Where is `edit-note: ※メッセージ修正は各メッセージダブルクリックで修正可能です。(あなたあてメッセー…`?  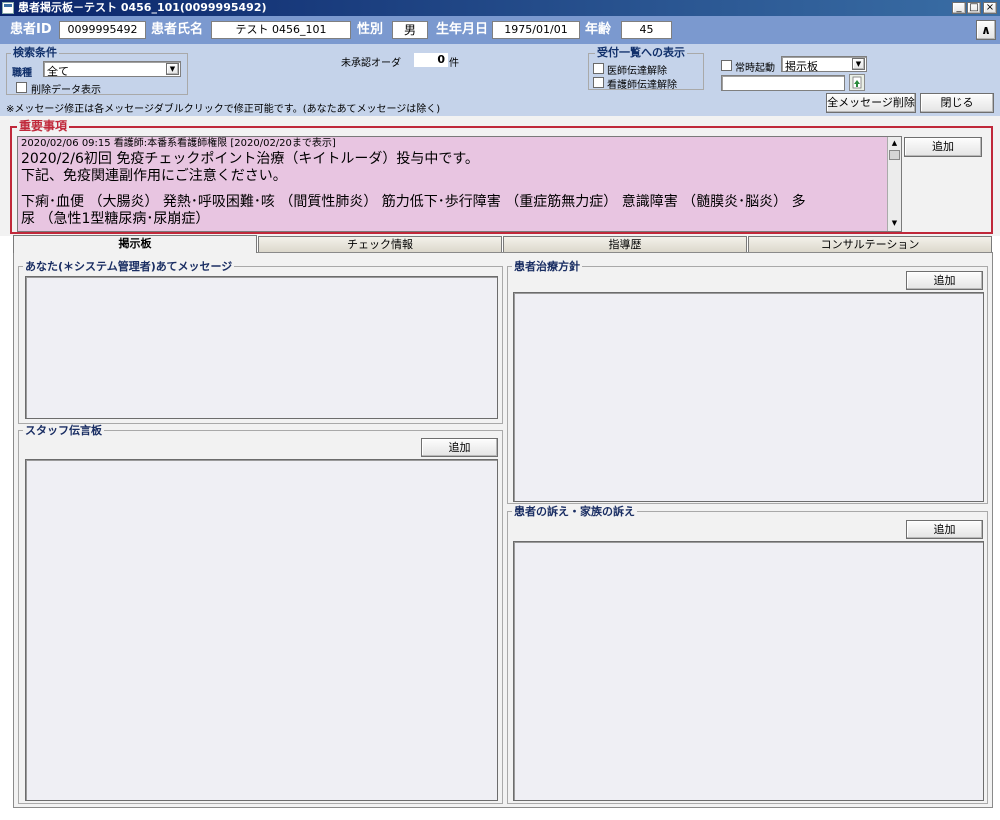
edit-note: ※メッセージ修正は各メッセージダブルクリックで修正可能です。(あなたあてメッセー… is located at coordinates (223, 109).